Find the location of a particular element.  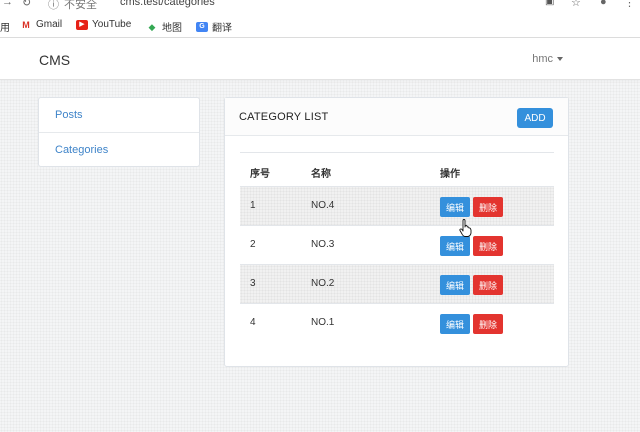

row-name: NO.3 is located at coordinates (323, 244).